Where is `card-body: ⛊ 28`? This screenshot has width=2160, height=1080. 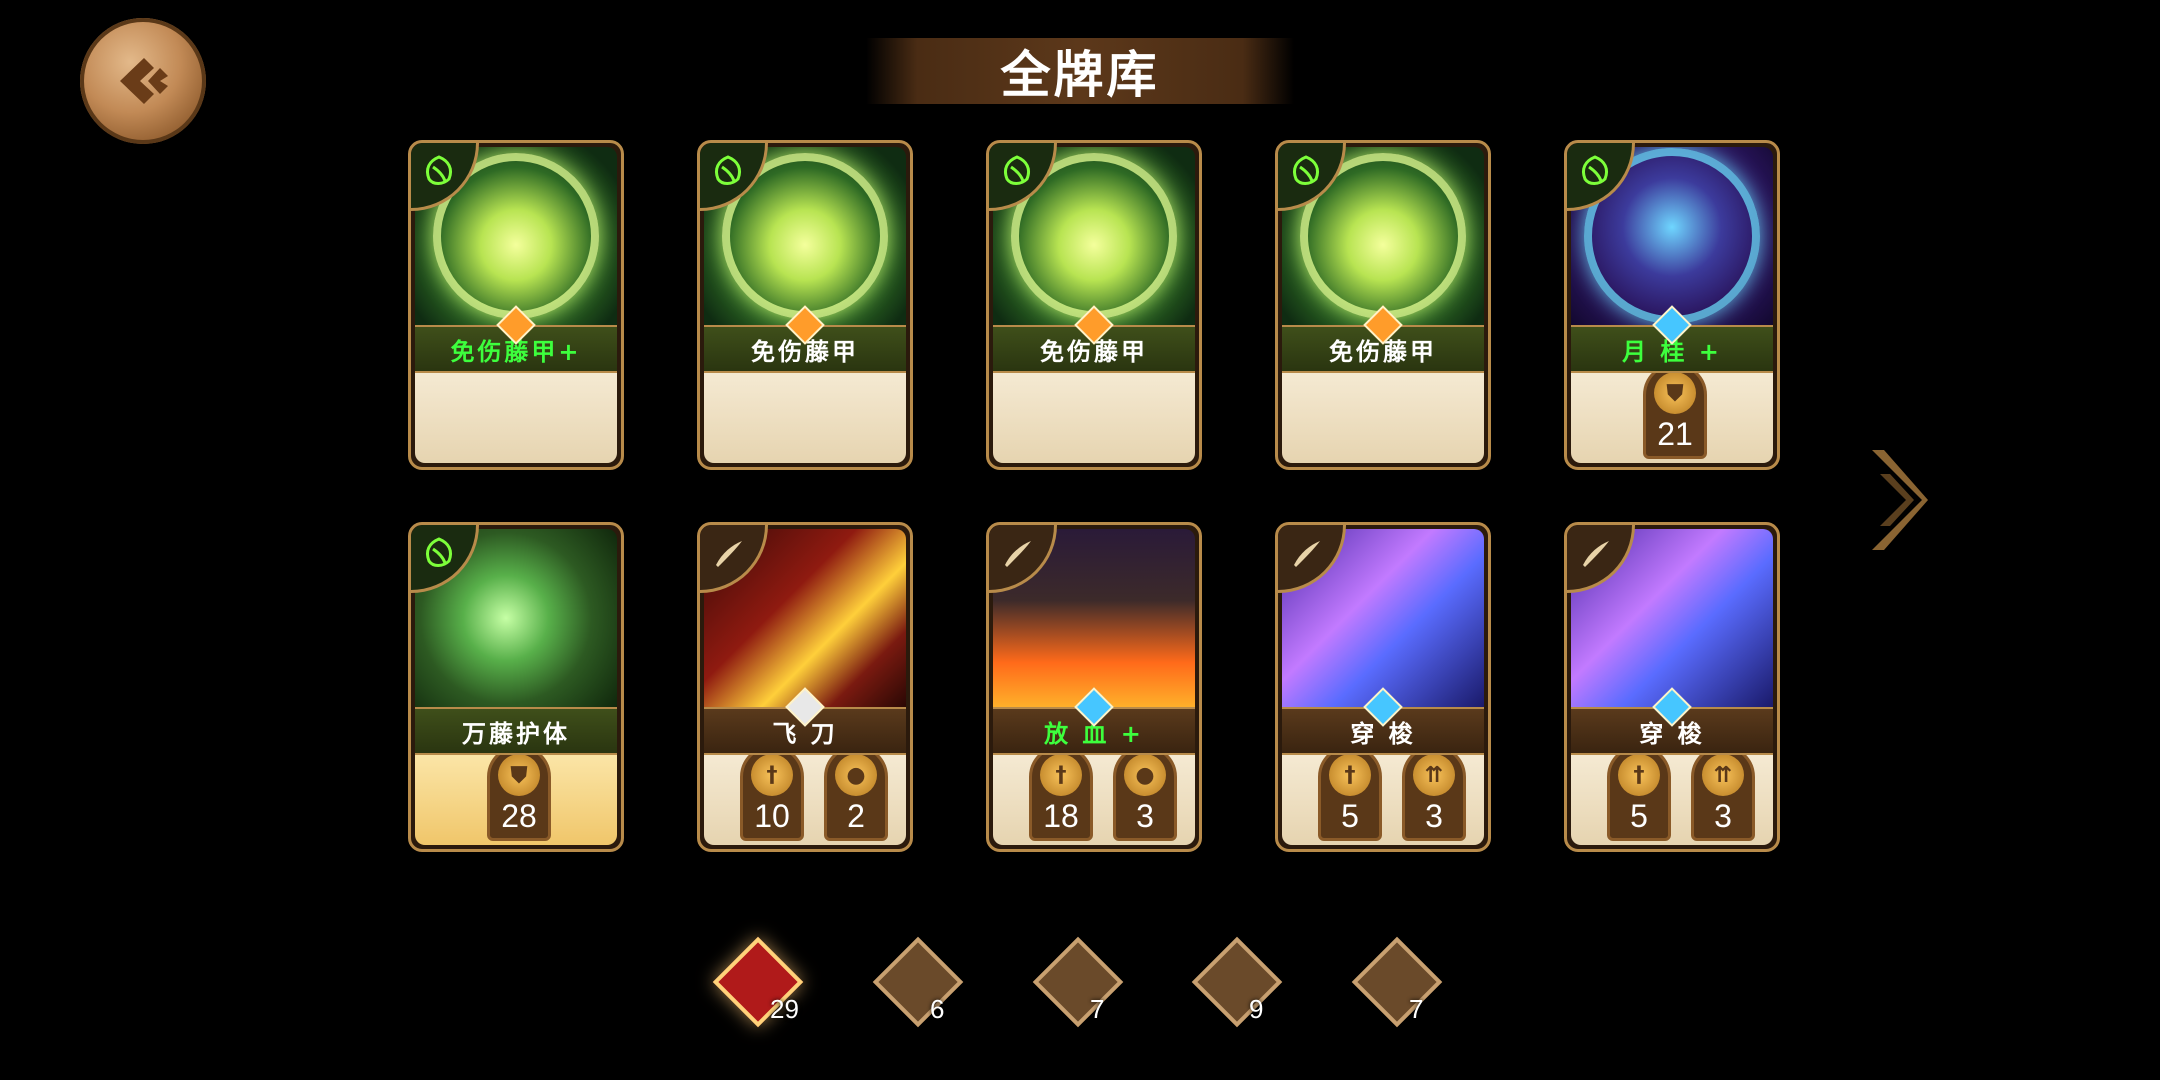 card-body: ⛊ 28 is located at coordinates (516, 795).